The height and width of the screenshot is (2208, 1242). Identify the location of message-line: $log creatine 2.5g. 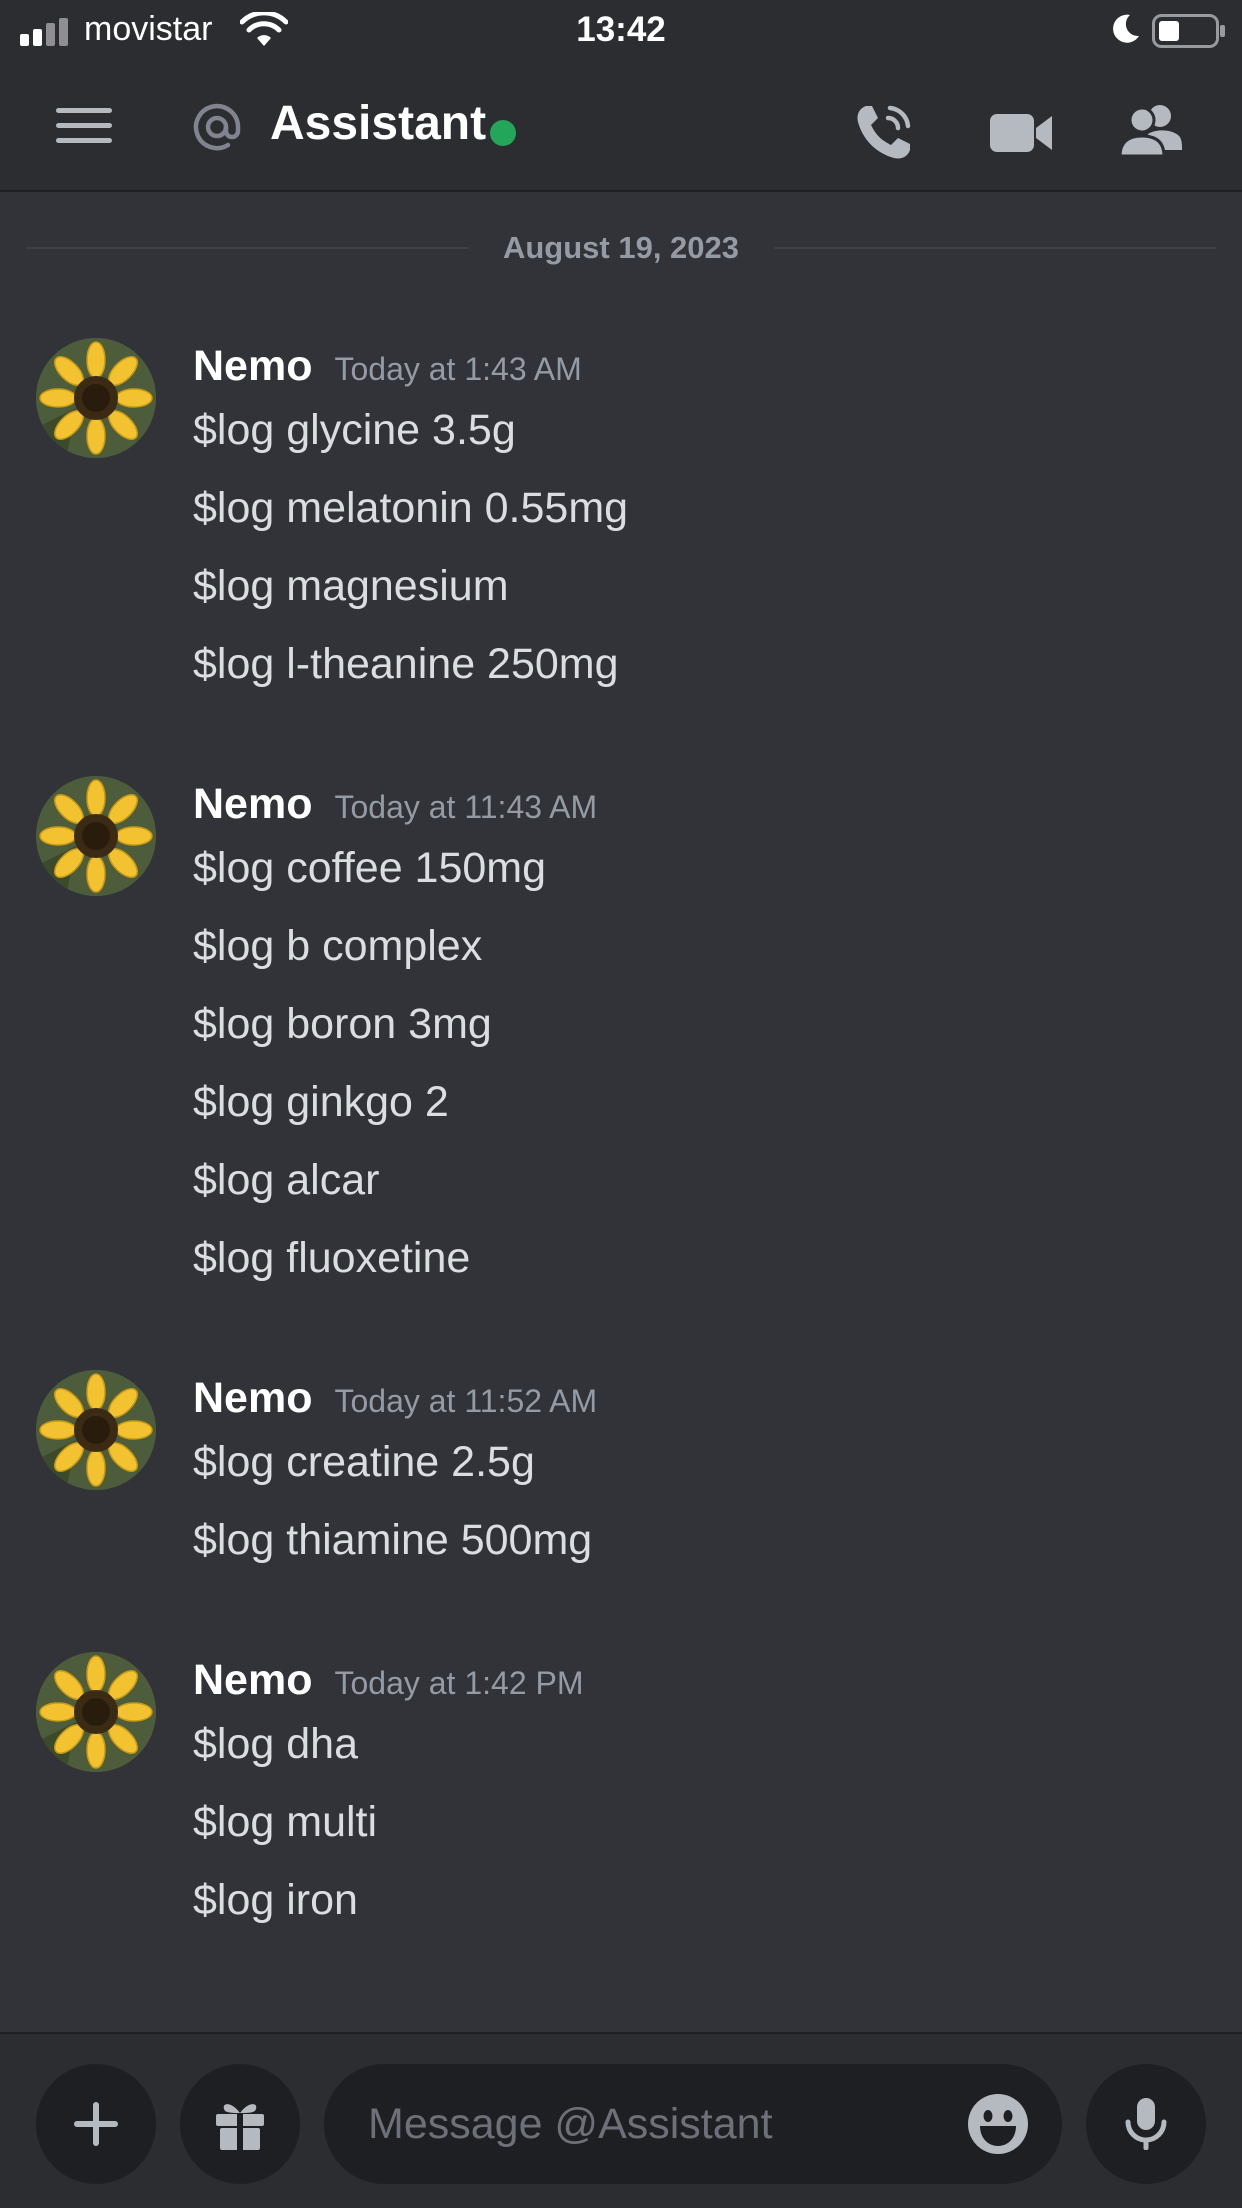
(392, 1473).